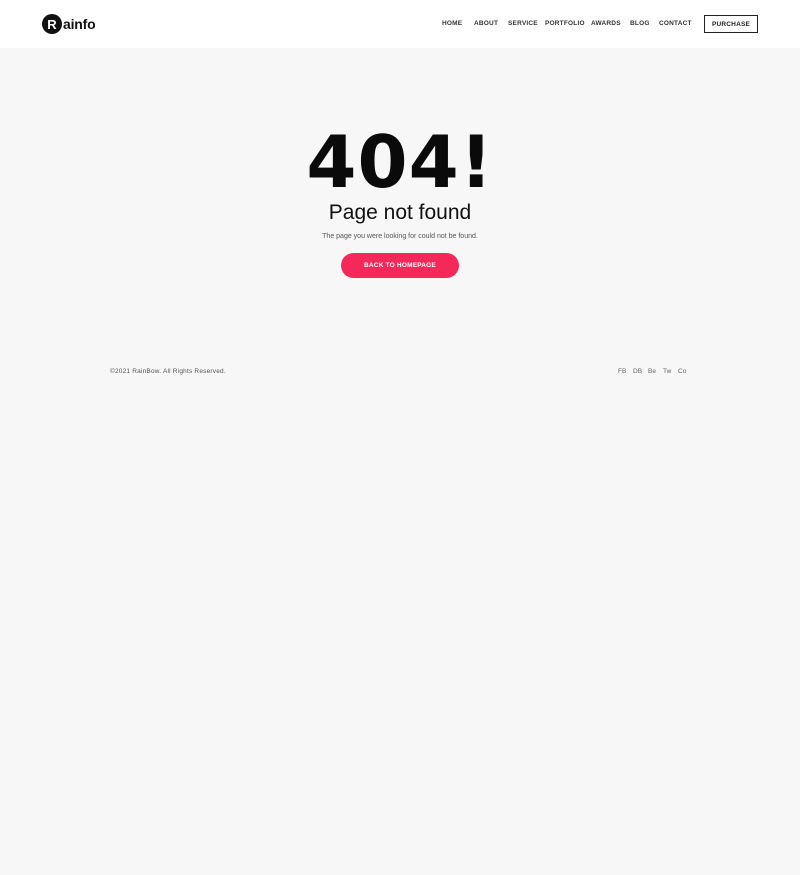  I want to click on error-code: 404!, so click(400, 162).